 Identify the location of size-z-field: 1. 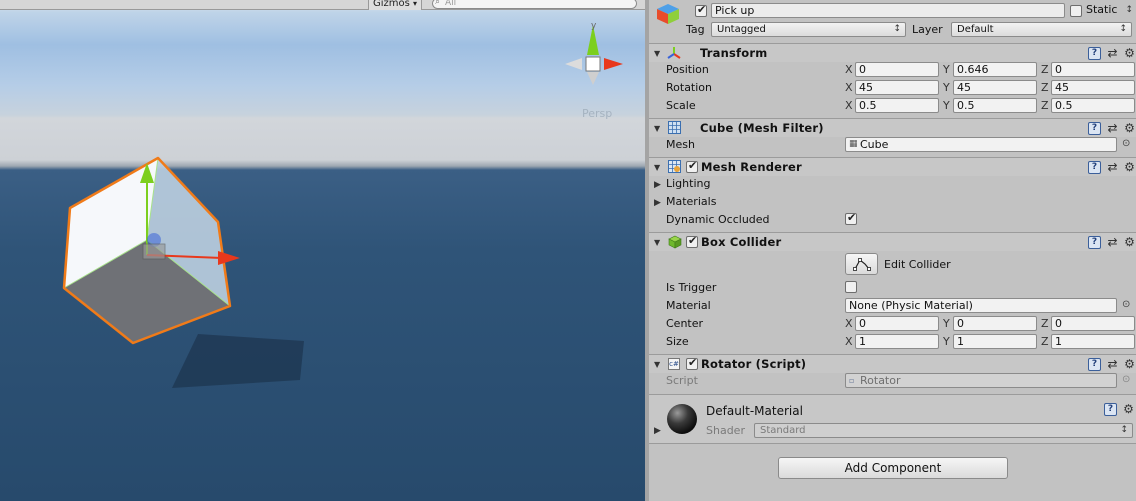
(1093, 341).